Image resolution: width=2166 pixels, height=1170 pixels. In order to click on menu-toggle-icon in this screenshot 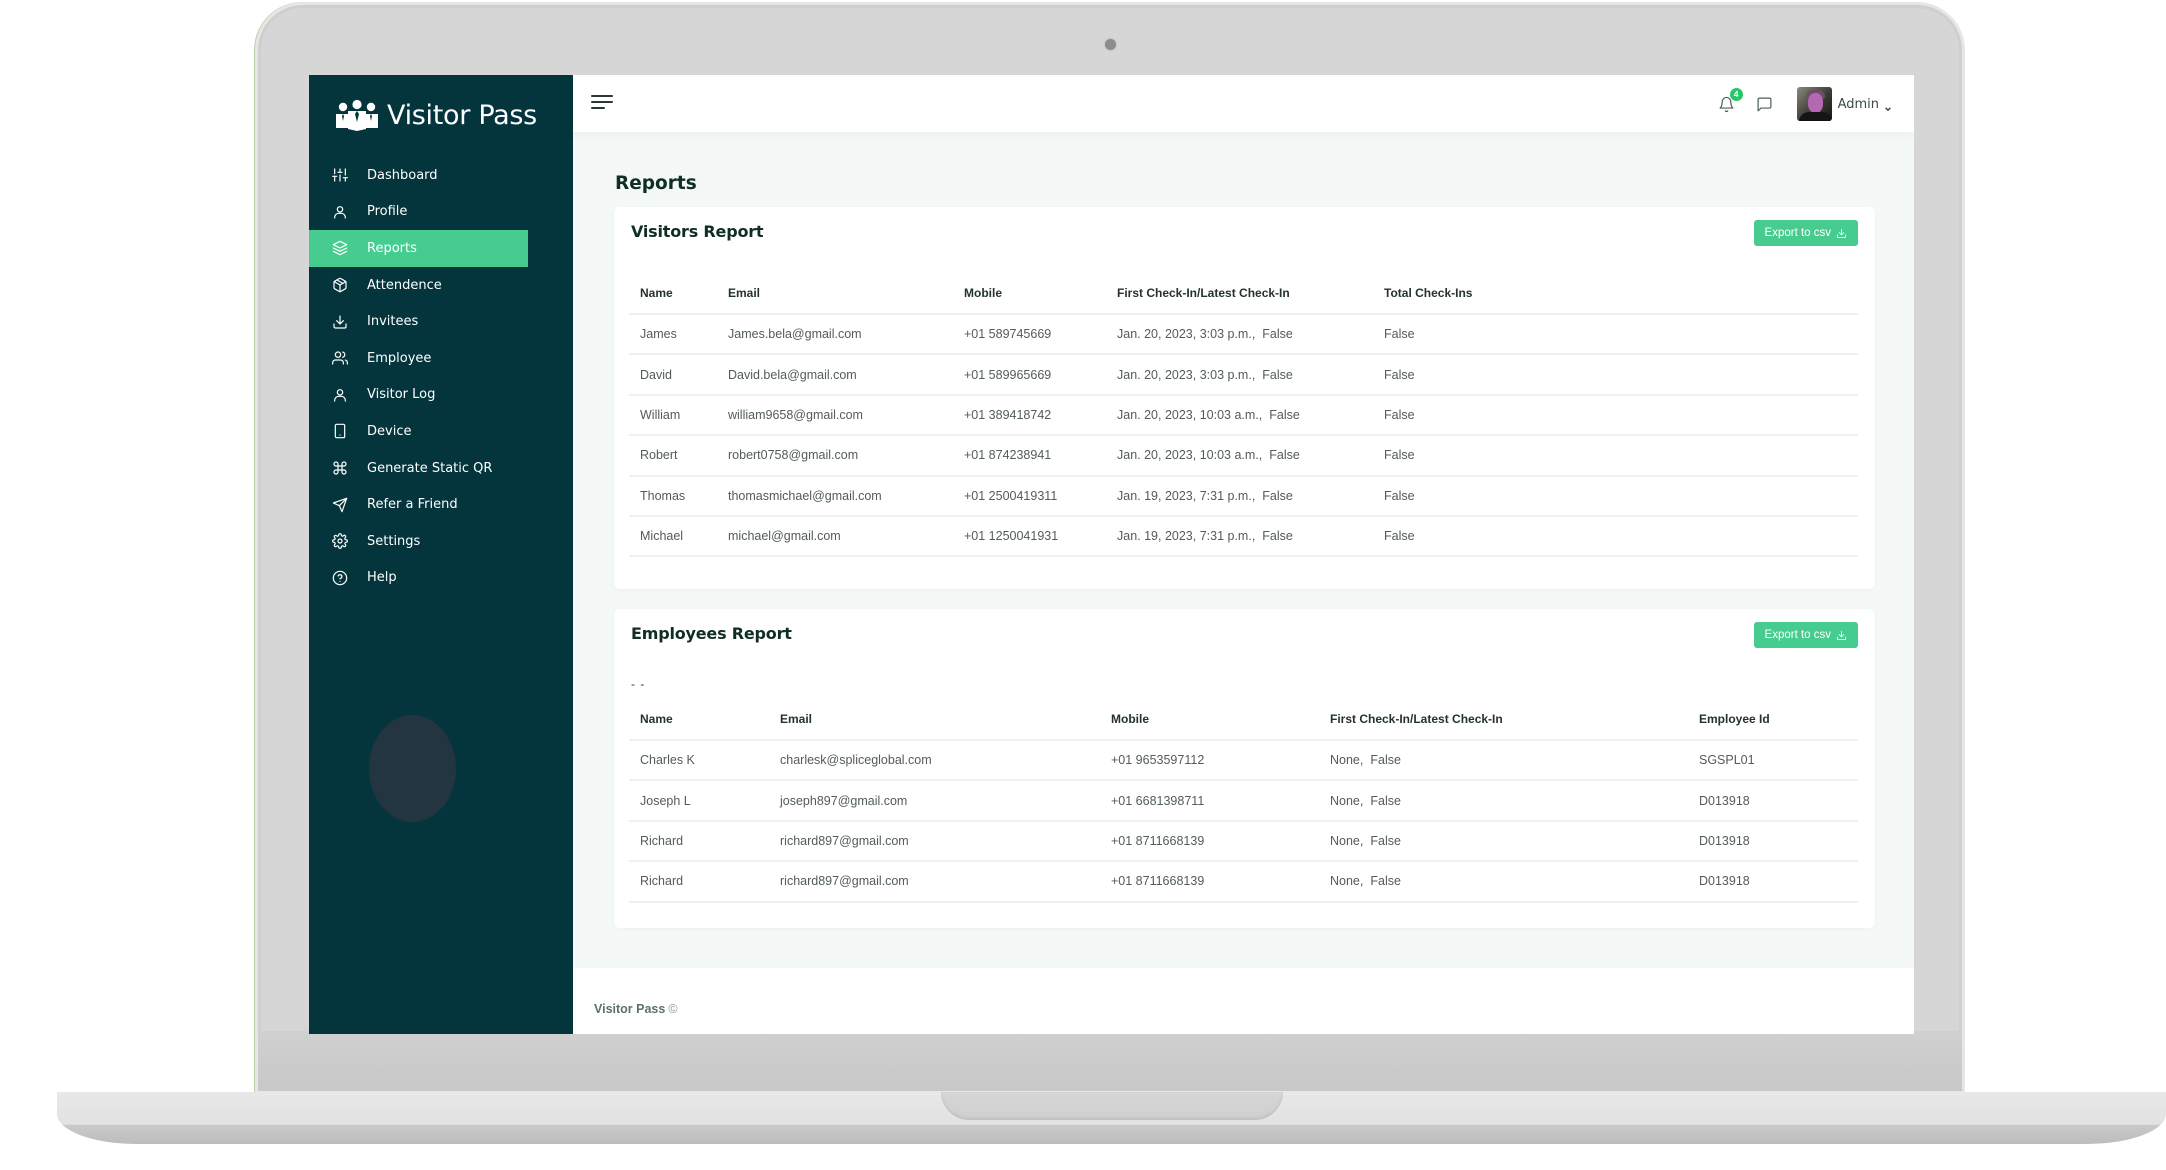, I will do `click(602, 102)`.